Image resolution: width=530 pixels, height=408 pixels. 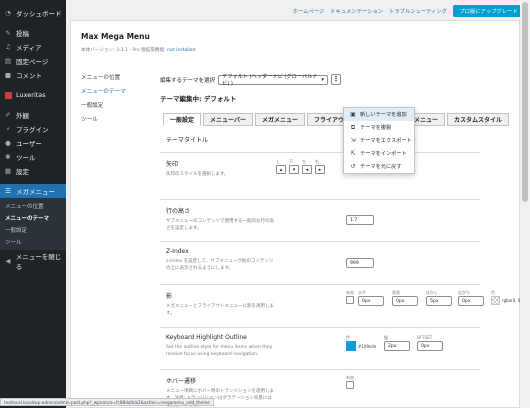 I want to click on menu-megamenu: ☰ メガメニュー, so click(x=33, y=191).